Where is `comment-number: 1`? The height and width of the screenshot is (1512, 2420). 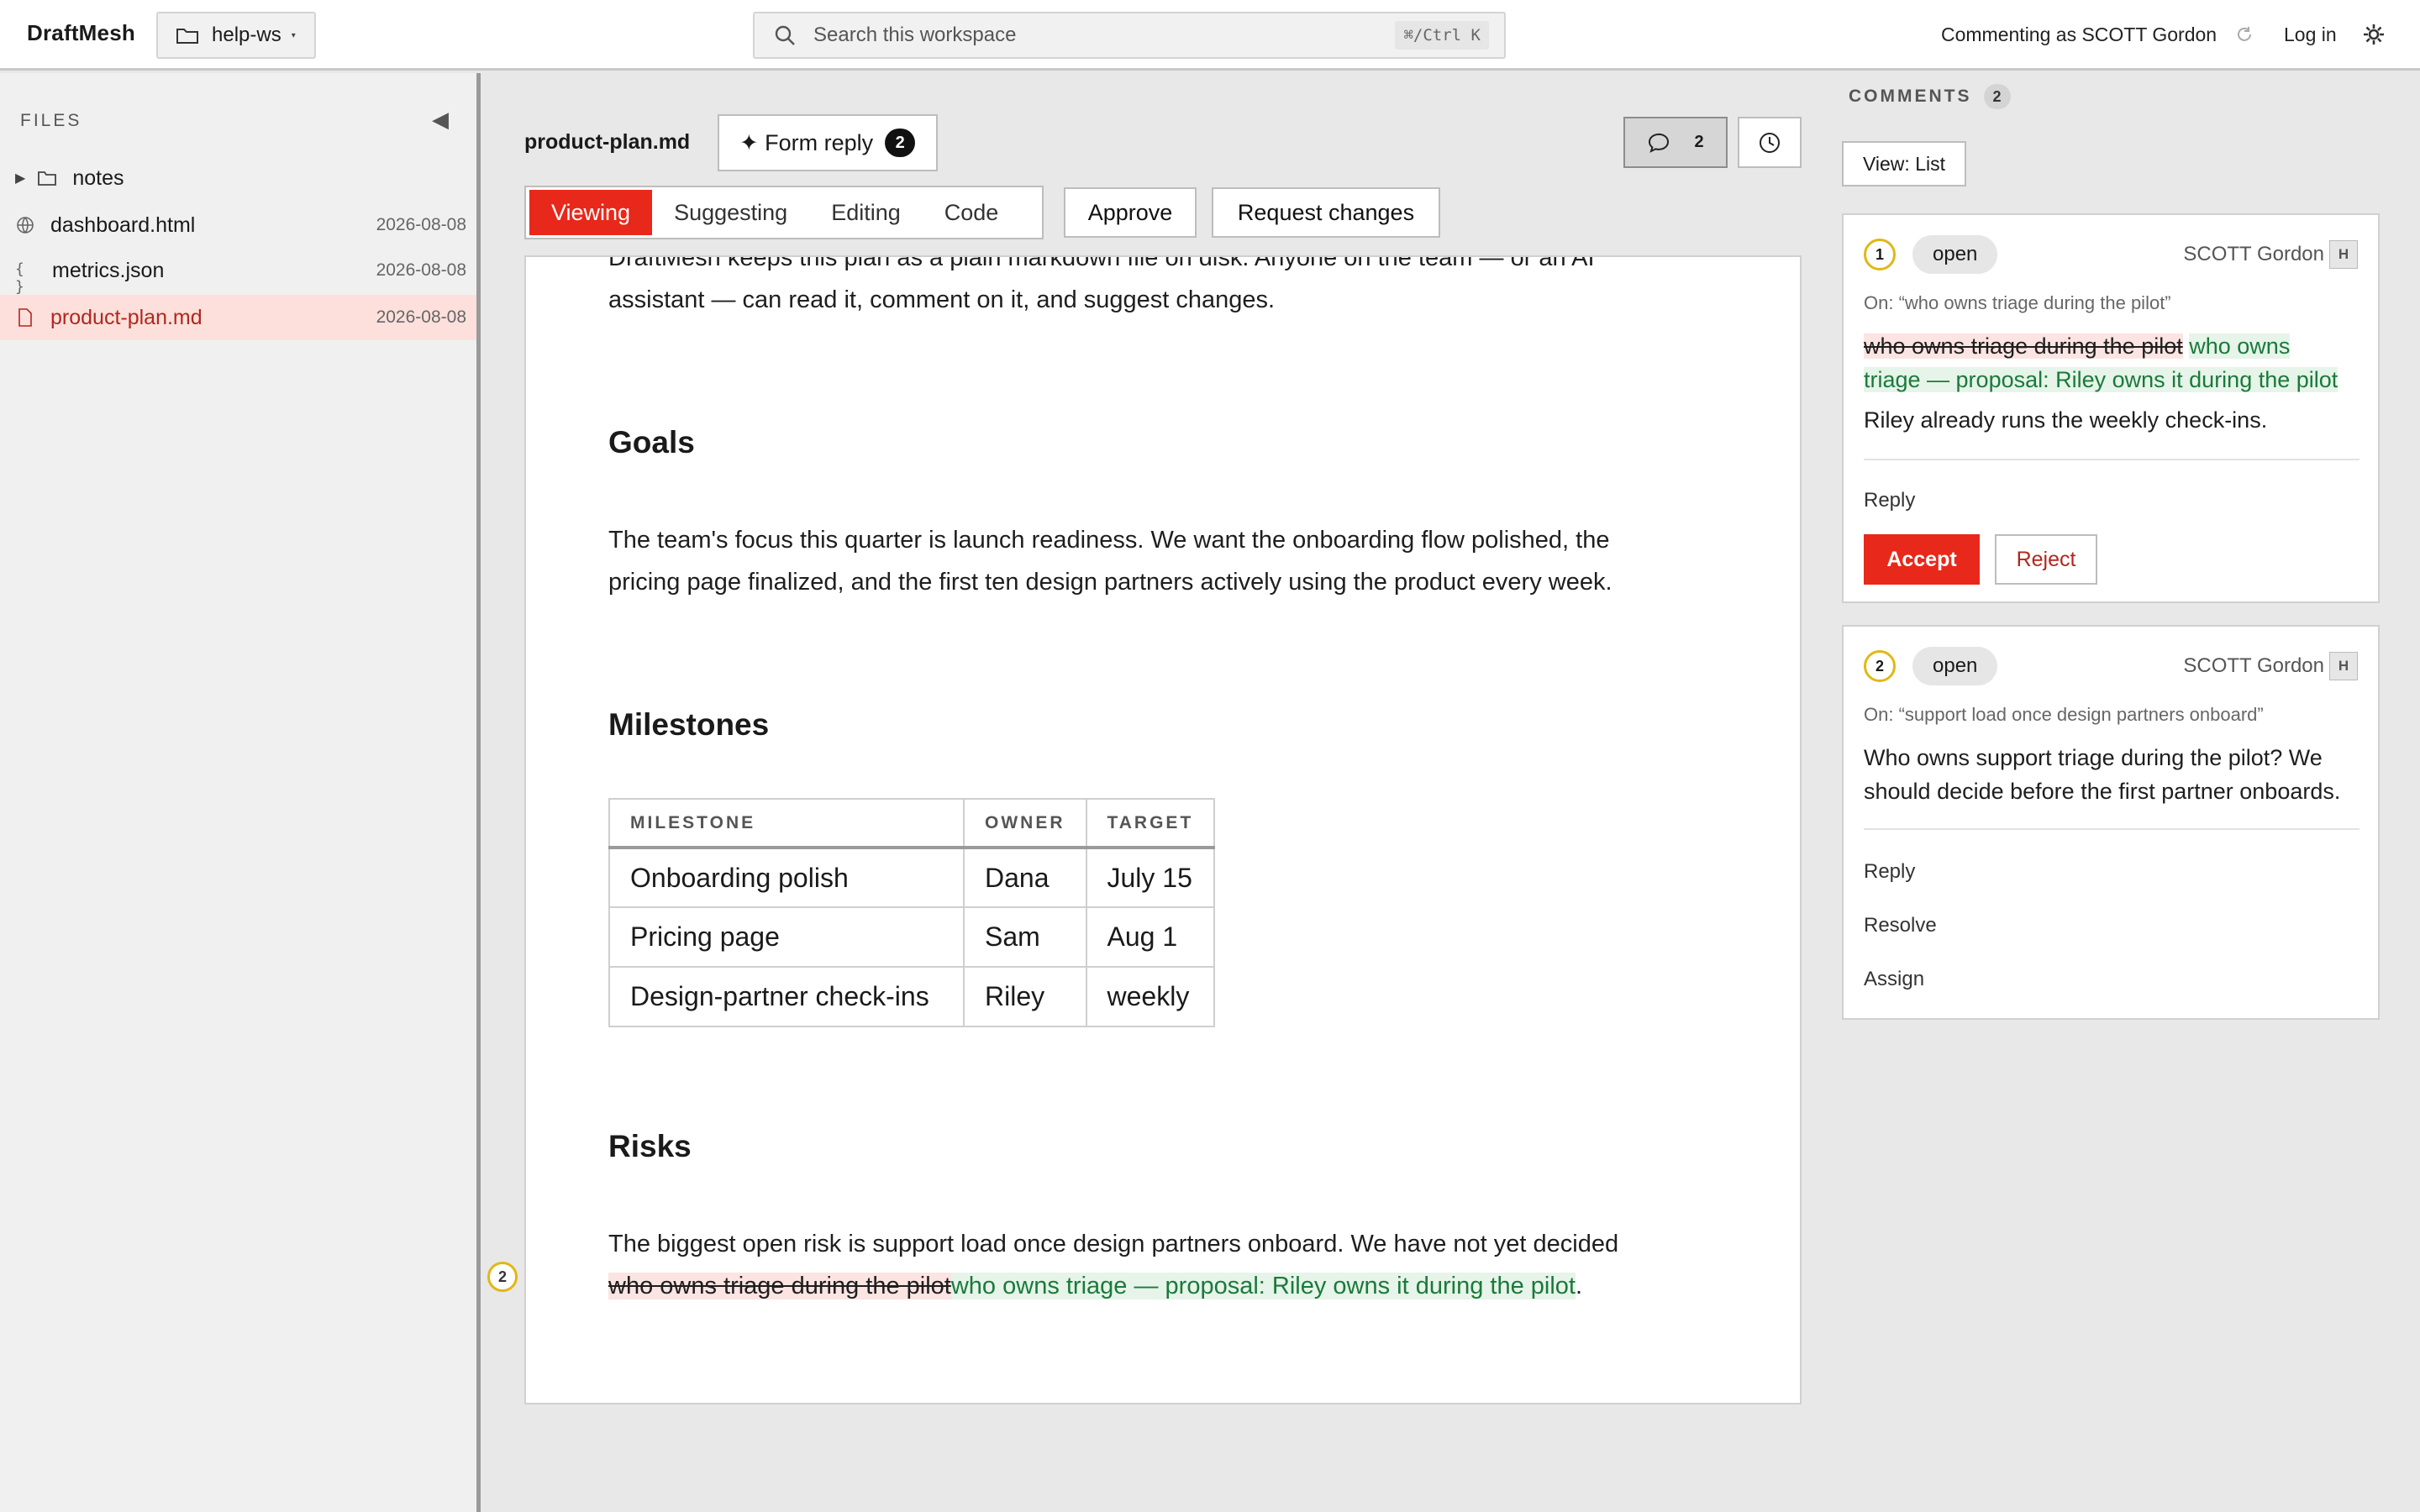 comment-number: 1 is located at coordinates (1880, 254).